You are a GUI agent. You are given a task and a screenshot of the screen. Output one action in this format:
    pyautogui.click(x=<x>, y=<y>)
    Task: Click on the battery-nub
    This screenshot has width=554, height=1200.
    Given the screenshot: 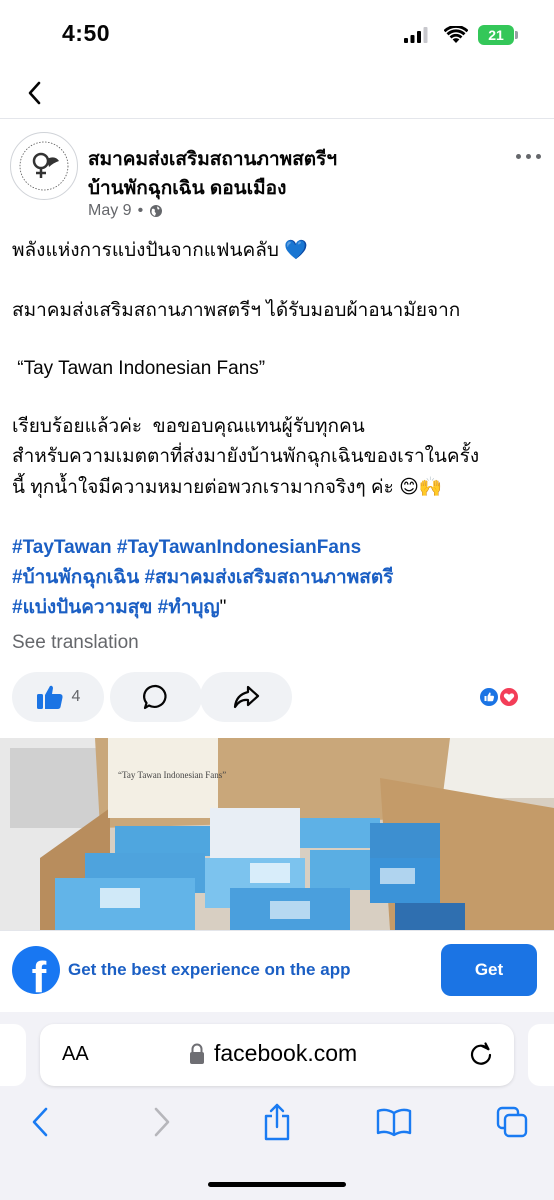 What is the action you would take?
    pyautogui.click(x=516, y=35)
    